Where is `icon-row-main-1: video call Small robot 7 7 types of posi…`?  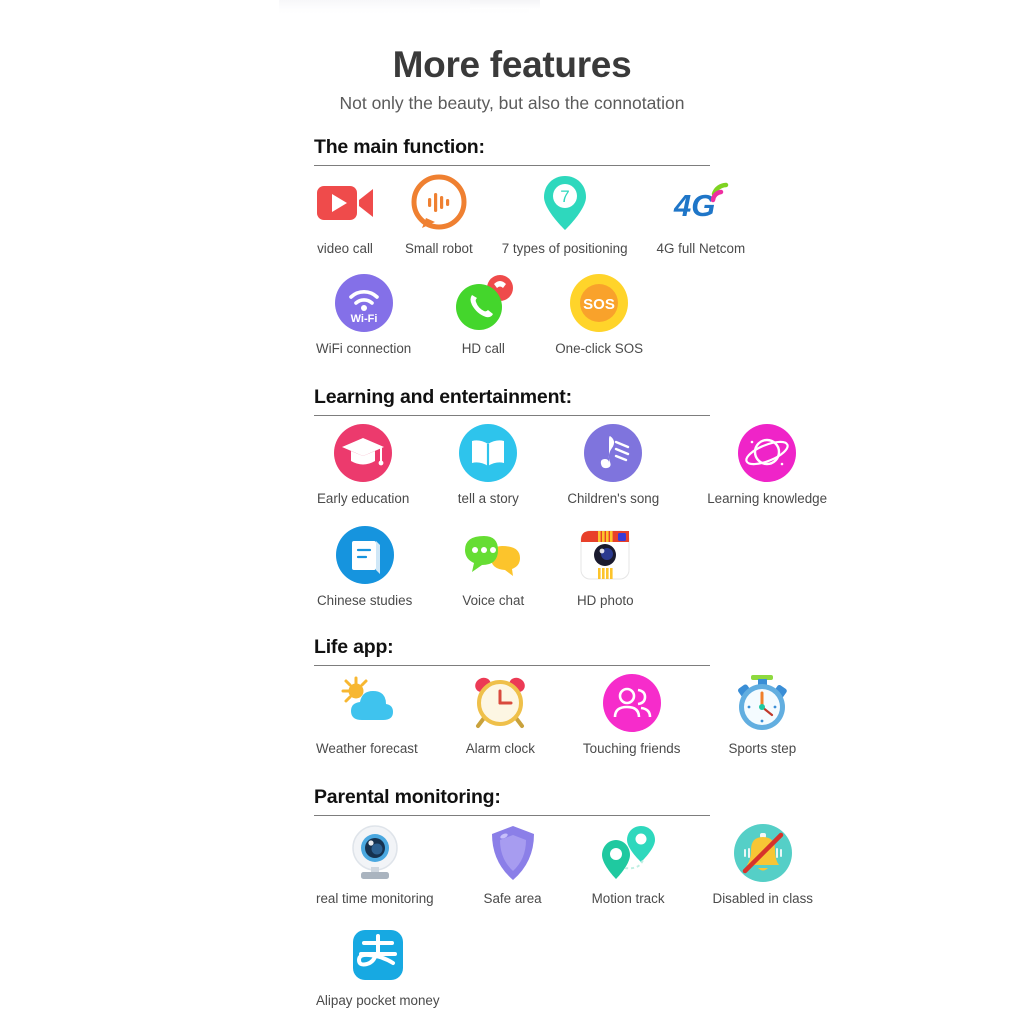 icon-row-main-1: video call Small robot 7 7 types of posi… is located at coordinates (529, 214).